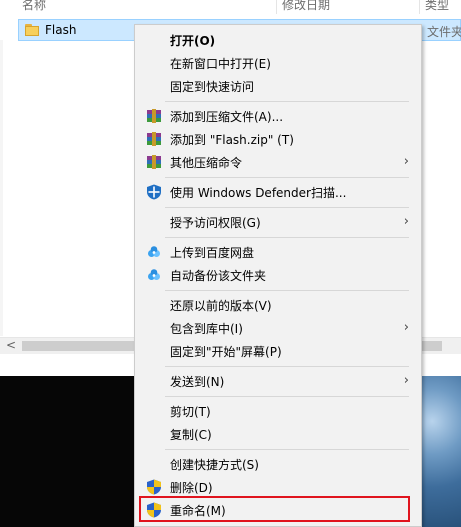 The image size is (461, 527). What do you see at coordinates (193, 41) in the screenshot?
I see `menu-item-label: 打开(O)` at bounding box center [193, 41].